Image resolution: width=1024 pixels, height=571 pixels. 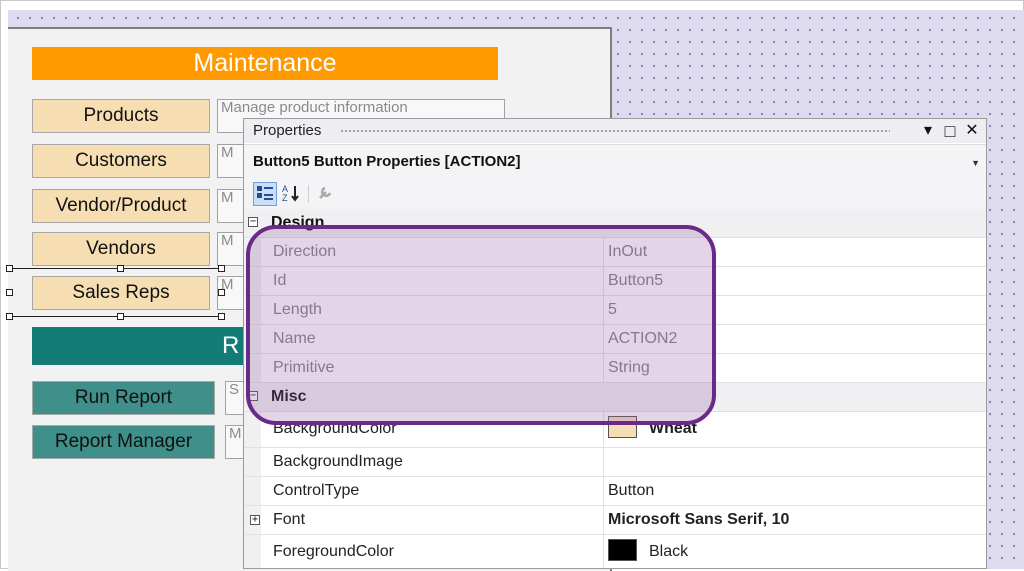 What do you see at coordinates (285, 198) in the screenshot?
I see `svg-text: Z` at bounding box center [285, 198].